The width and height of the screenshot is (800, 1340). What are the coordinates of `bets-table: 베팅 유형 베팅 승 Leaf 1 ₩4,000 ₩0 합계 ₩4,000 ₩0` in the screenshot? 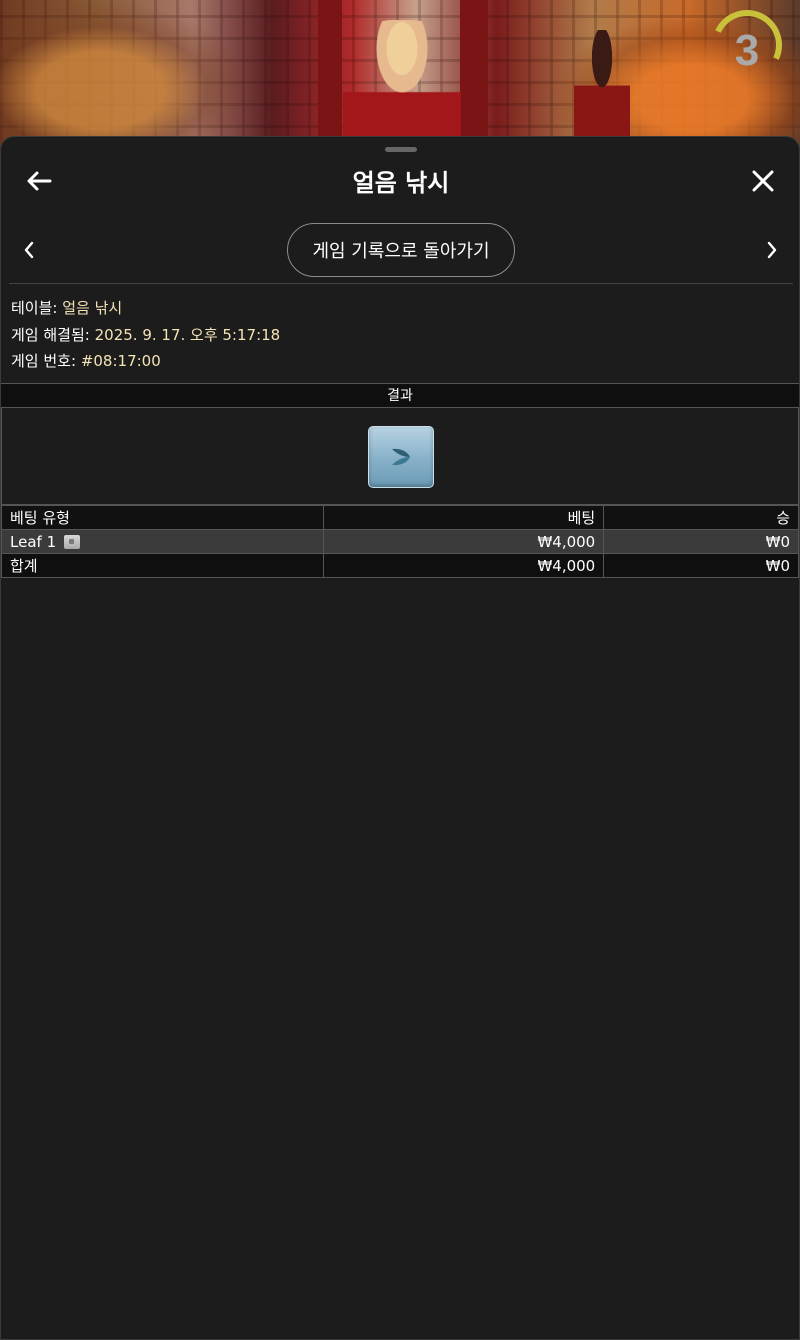 It's located at (400, 541).